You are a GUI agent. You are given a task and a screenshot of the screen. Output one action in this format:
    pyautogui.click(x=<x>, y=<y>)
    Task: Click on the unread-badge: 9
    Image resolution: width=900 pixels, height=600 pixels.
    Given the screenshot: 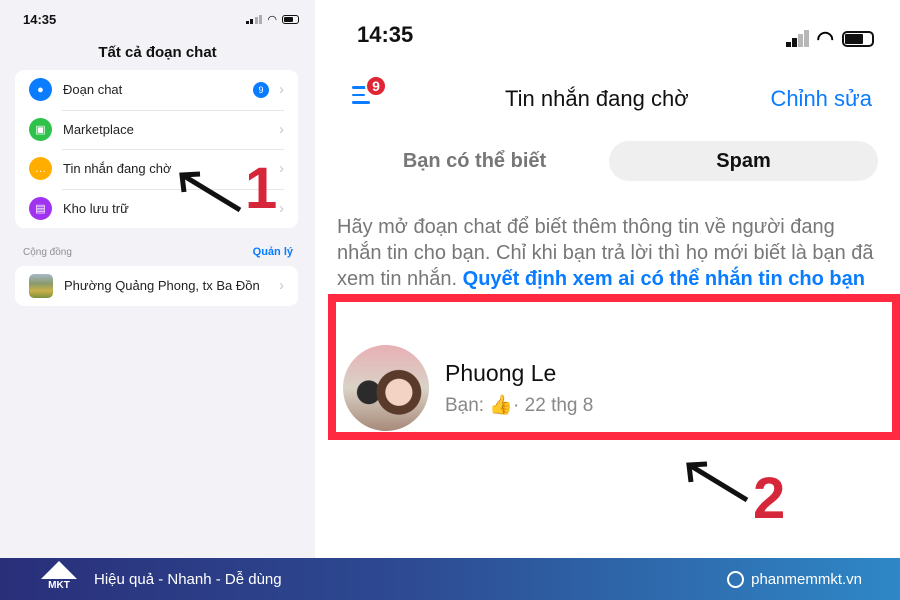 What is the action you would take?
    pyautogui.click(x=261, y=89)
    